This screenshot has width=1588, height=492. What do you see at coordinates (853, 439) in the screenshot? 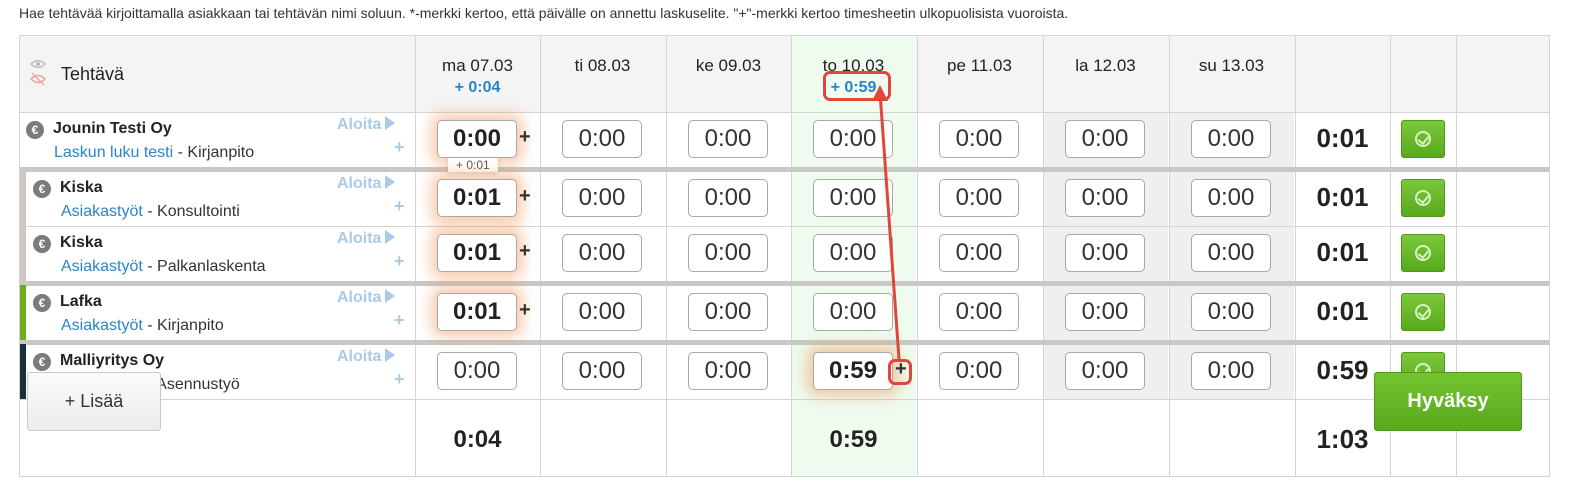
I see `day-total: 0:59` at bounding box center [853, 439].